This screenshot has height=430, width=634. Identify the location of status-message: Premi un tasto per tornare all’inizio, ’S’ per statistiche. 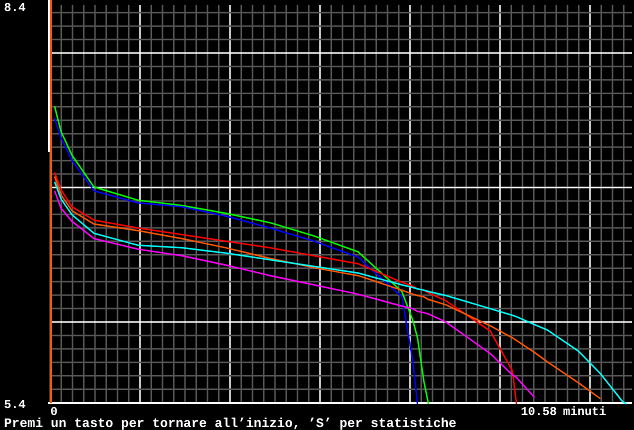
(229, 423).